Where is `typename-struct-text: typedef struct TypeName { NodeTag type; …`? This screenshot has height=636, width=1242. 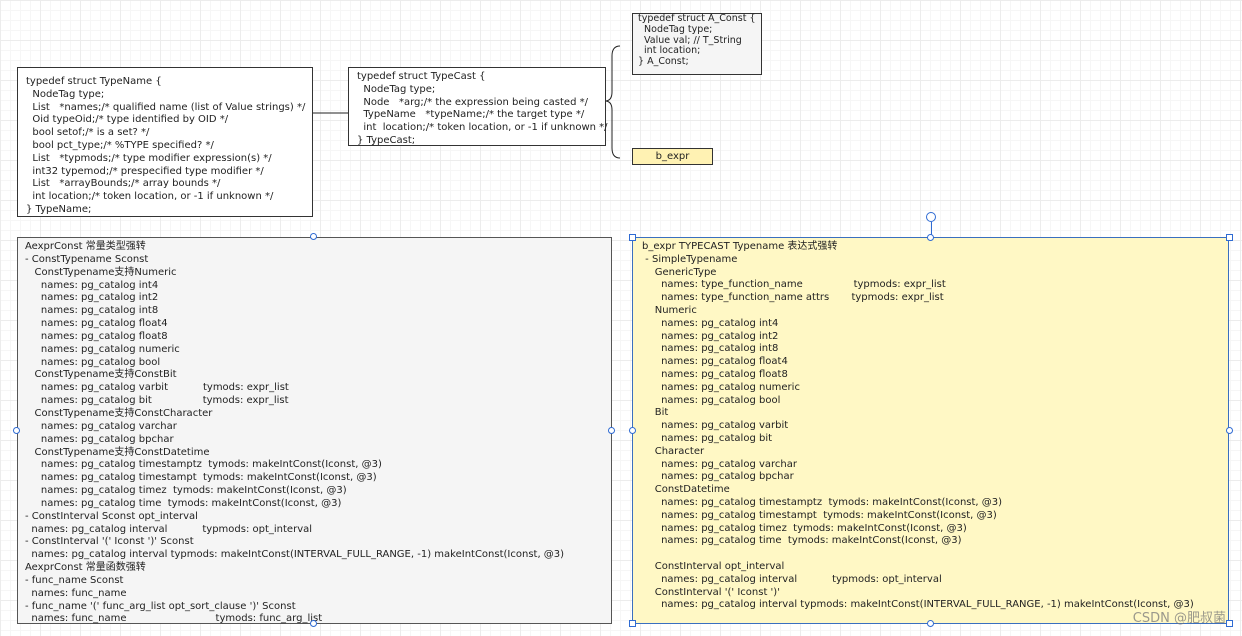
typename-struct-text: typedef struct TypeName { NodeTag type; … is located at coordinates (166, 145).